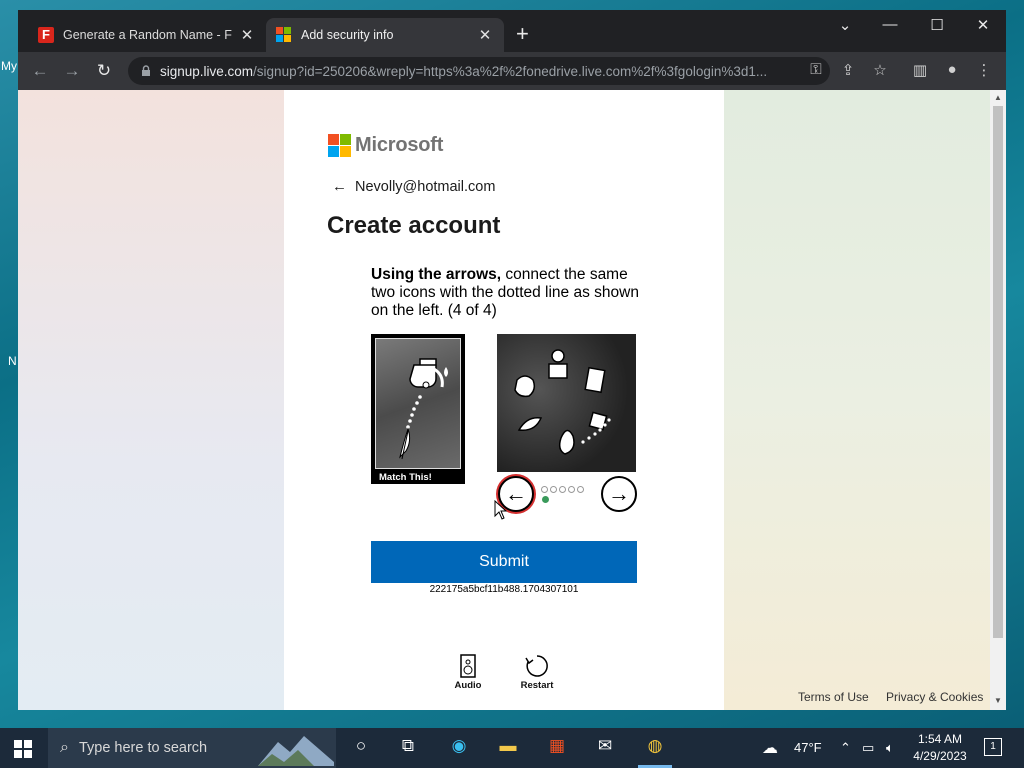  I want to click on back-arrow-icon: ←, so click(339, 186).